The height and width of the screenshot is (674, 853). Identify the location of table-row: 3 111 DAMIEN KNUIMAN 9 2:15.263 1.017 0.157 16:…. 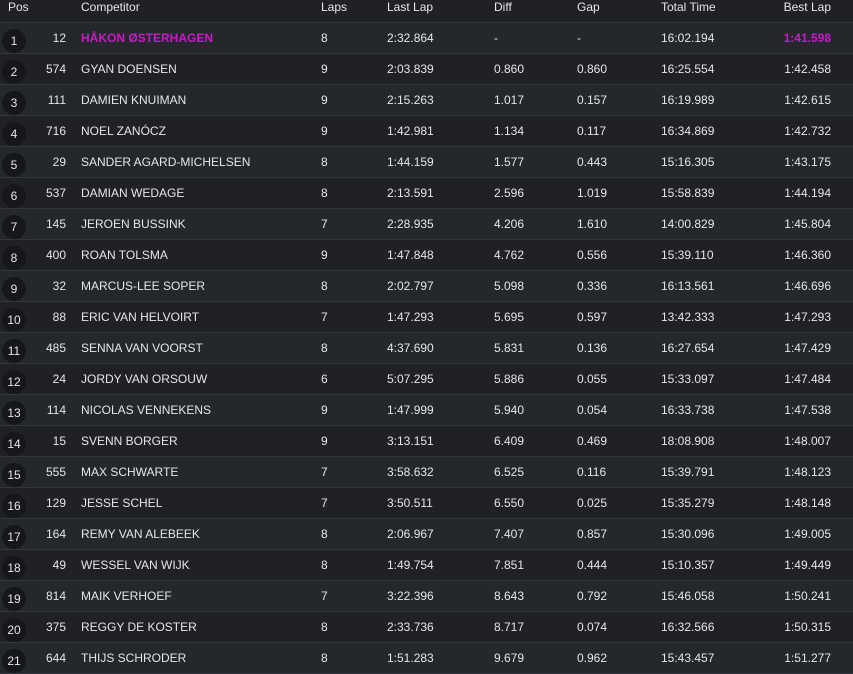
(426, 100).